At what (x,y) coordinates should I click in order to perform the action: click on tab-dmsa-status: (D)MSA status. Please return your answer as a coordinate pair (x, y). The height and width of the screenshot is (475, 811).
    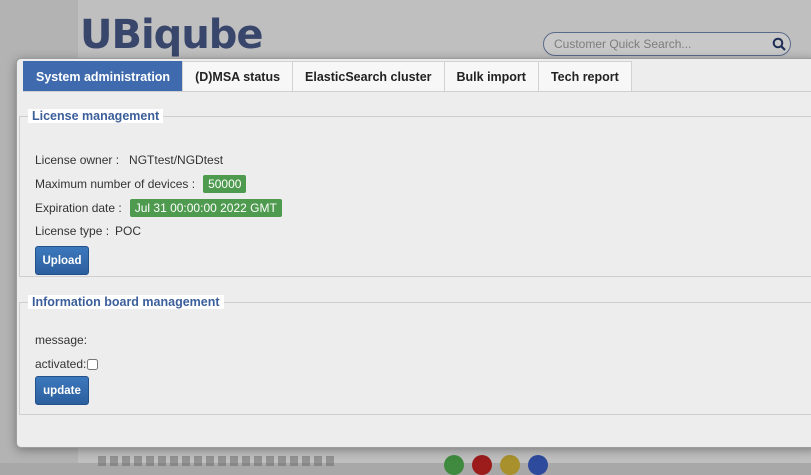
    Looking at the image, I should click on (238, 76).